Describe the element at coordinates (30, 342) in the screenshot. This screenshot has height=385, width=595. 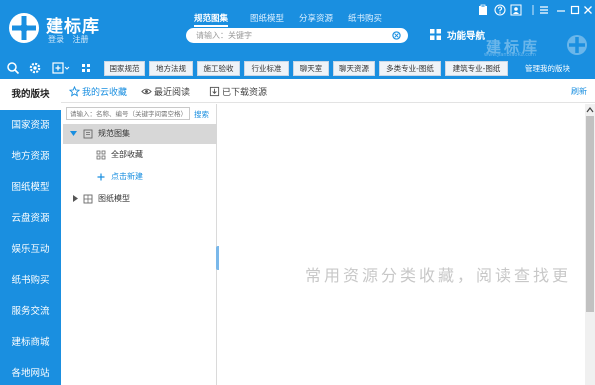
I see `sidebar-item-mall: 建标商城` at that location.